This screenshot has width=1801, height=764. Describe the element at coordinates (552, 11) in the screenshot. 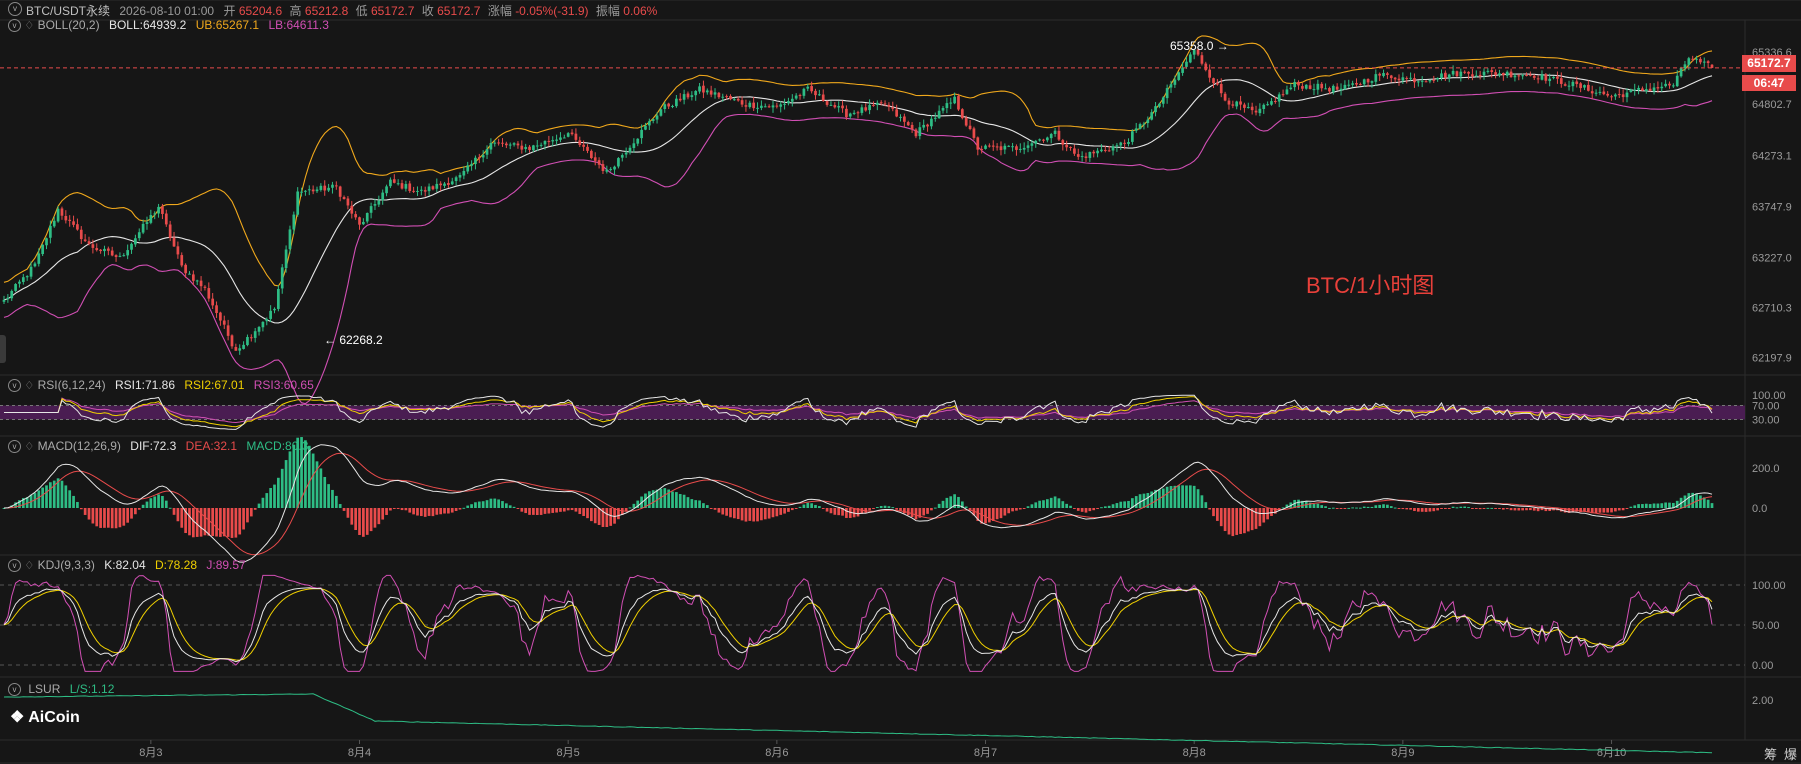

I see `change-value: -0.05%(-31.9)` at that location.